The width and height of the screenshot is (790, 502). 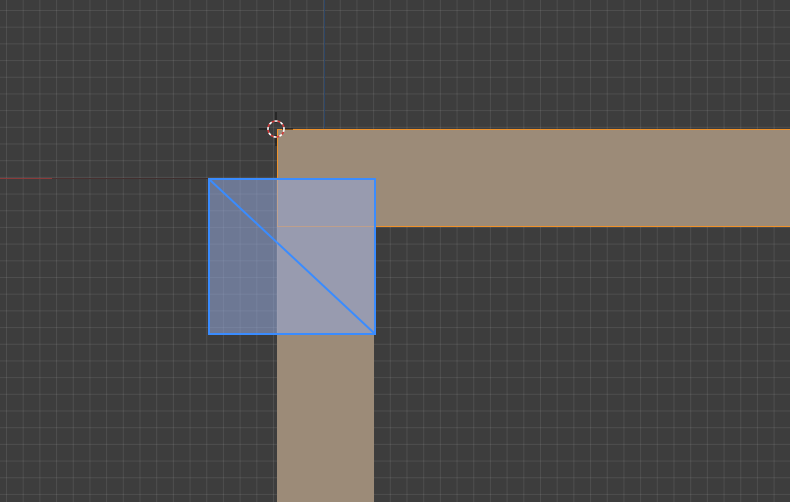 I want to click on face-diagonal-edge, so click(x=292, y=256).